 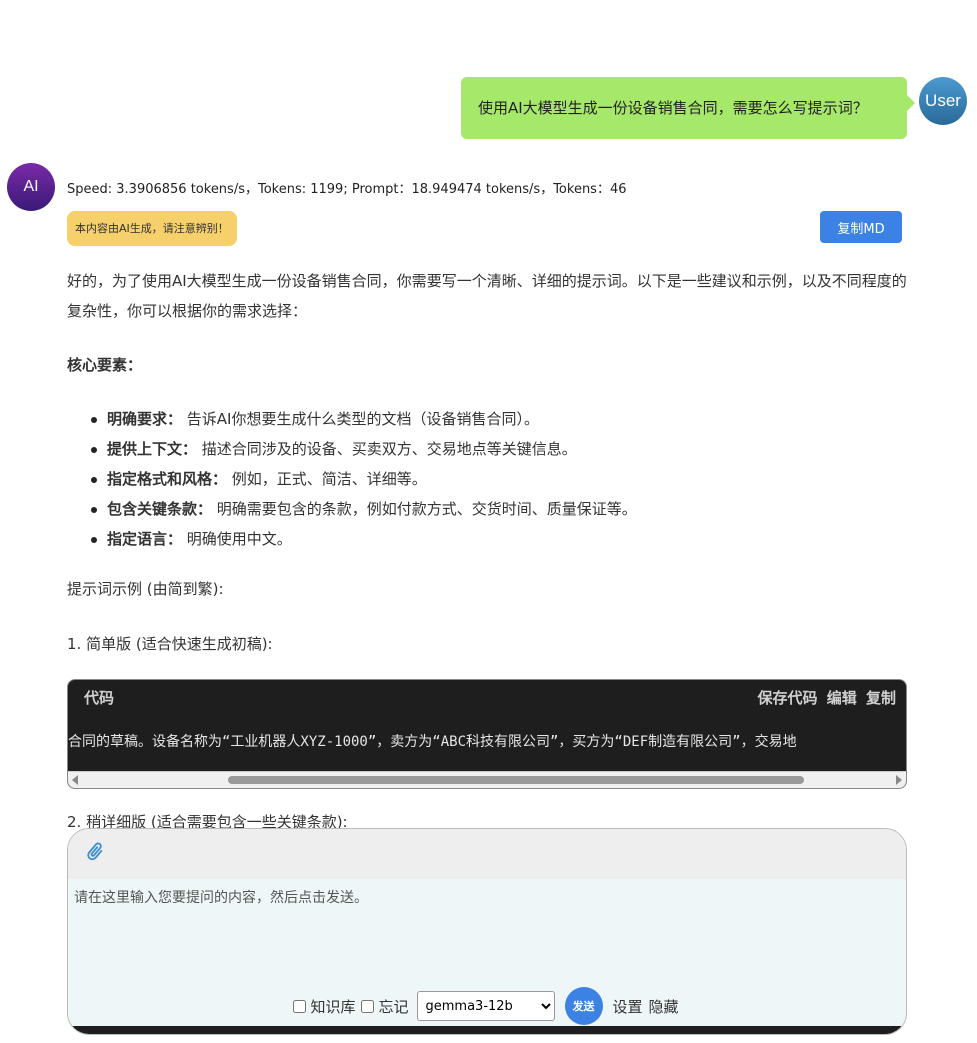 I want to click on example1-heading: 1. 简单版 (适合快速生成初稿):, so click(x=170, y=644).